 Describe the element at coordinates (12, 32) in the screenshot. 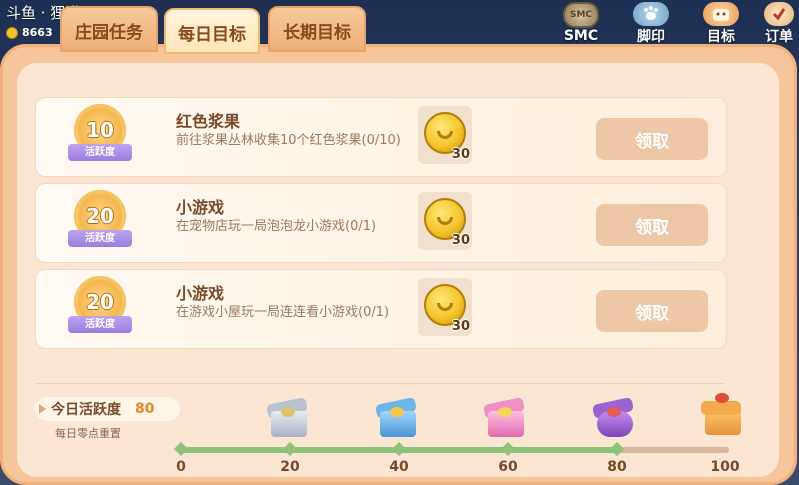

I see `coin-icon` at that location.